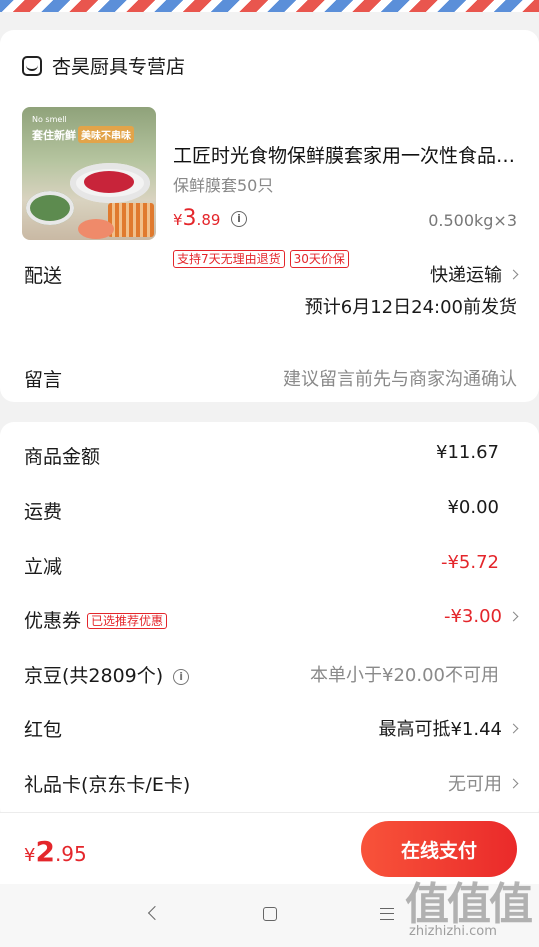  I want to click on jingdou-label: 京豆(共2809个), so click(94, 676).